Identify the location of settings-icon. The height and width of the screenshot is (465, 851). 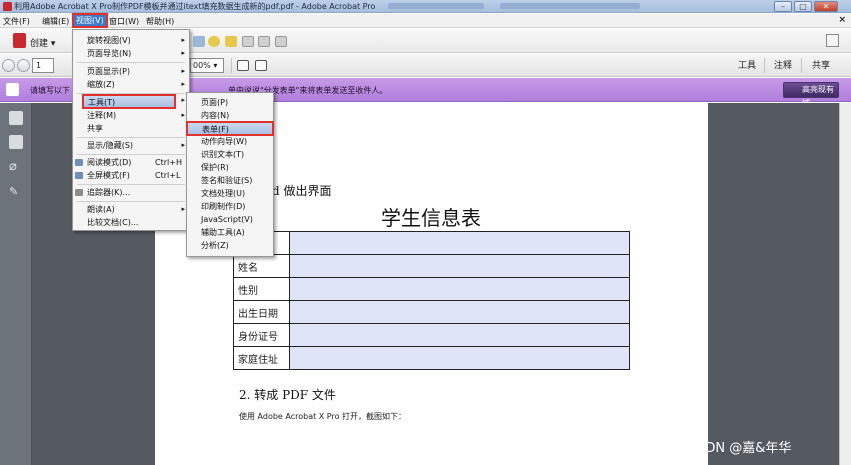
(199, 41).